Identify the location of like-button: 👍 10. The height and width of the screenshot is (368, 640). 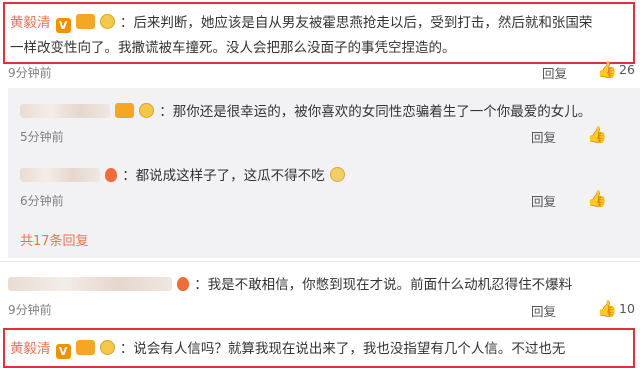
(617, 309).